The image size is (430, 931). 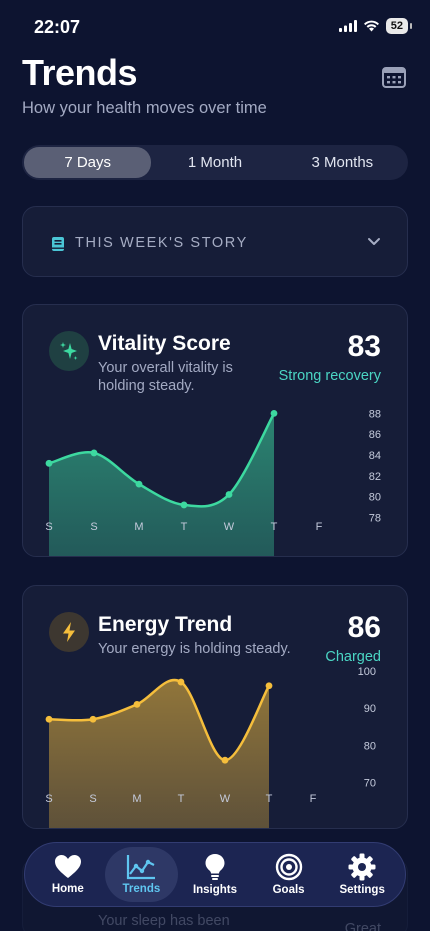 What do you see at coordinates (57, 27) in the screenshot?
I see `status-time: 22:07` at bounding box center [57, 27].